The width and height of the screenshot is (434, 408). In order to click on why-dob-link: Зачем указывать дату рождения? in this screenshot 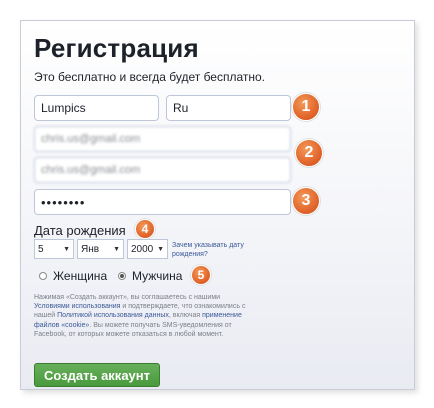, I will do `click(212, 250)`.